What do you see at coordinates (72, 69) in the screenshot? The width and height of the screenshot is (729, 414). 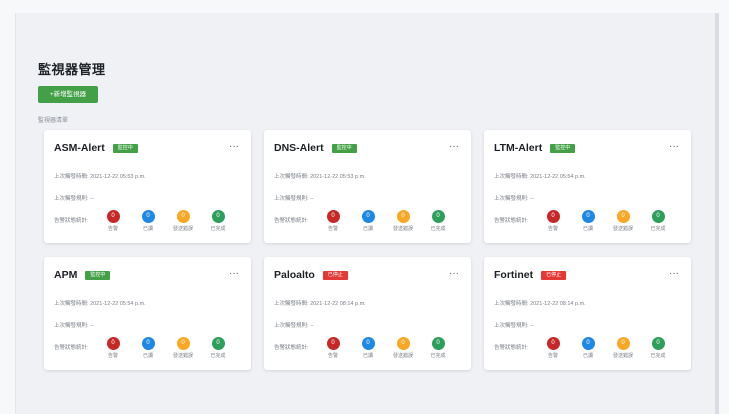 I see `page-title: 監視器管理` at bounding box center [72, 69].